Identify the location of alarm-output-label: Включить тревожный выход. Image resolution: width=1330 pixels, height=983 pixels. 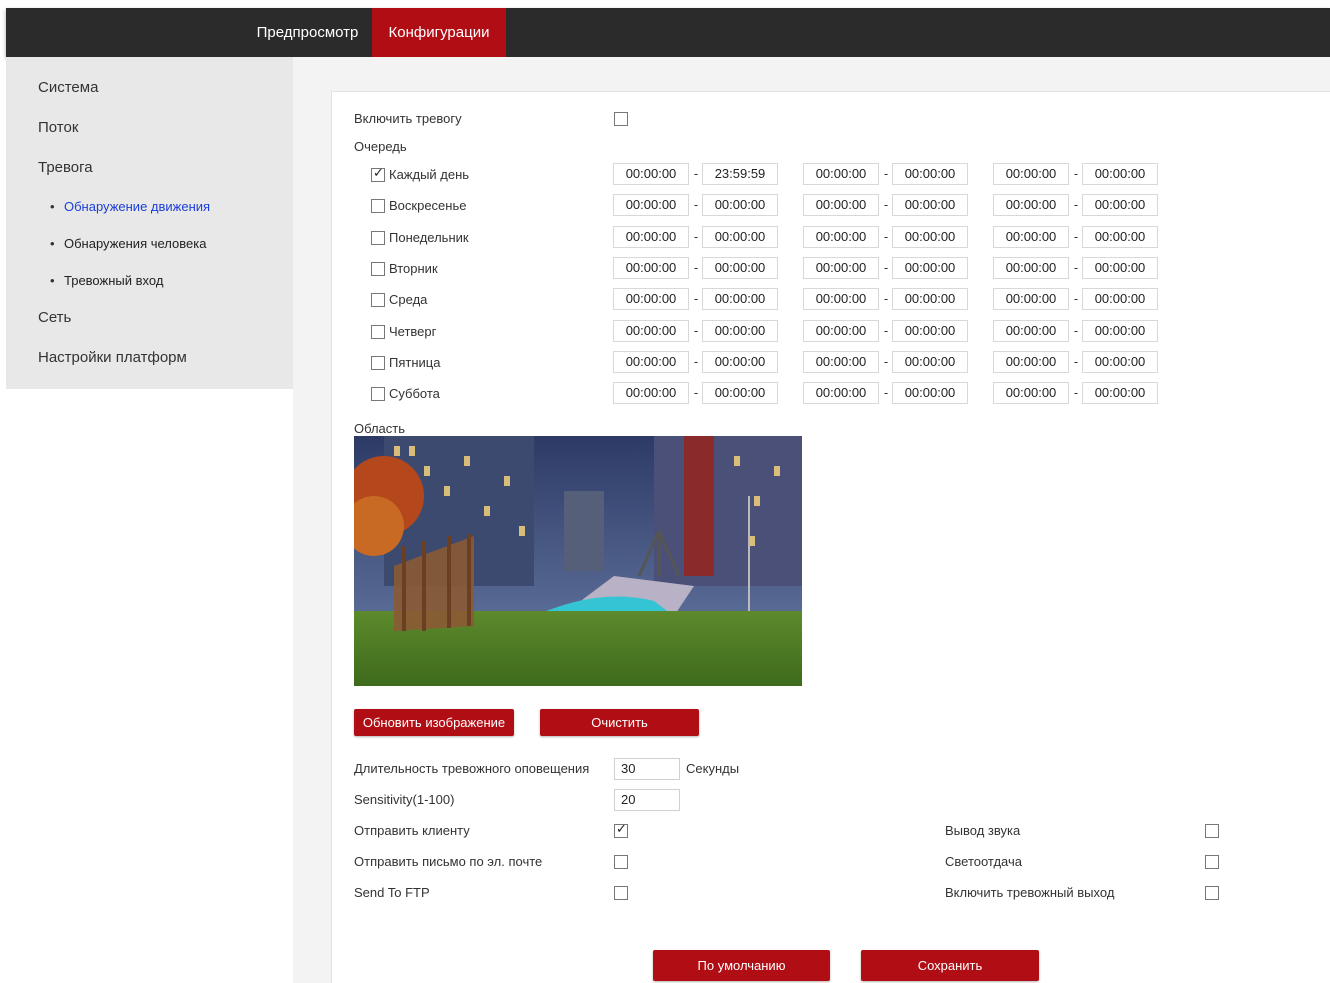
(1030, 892).